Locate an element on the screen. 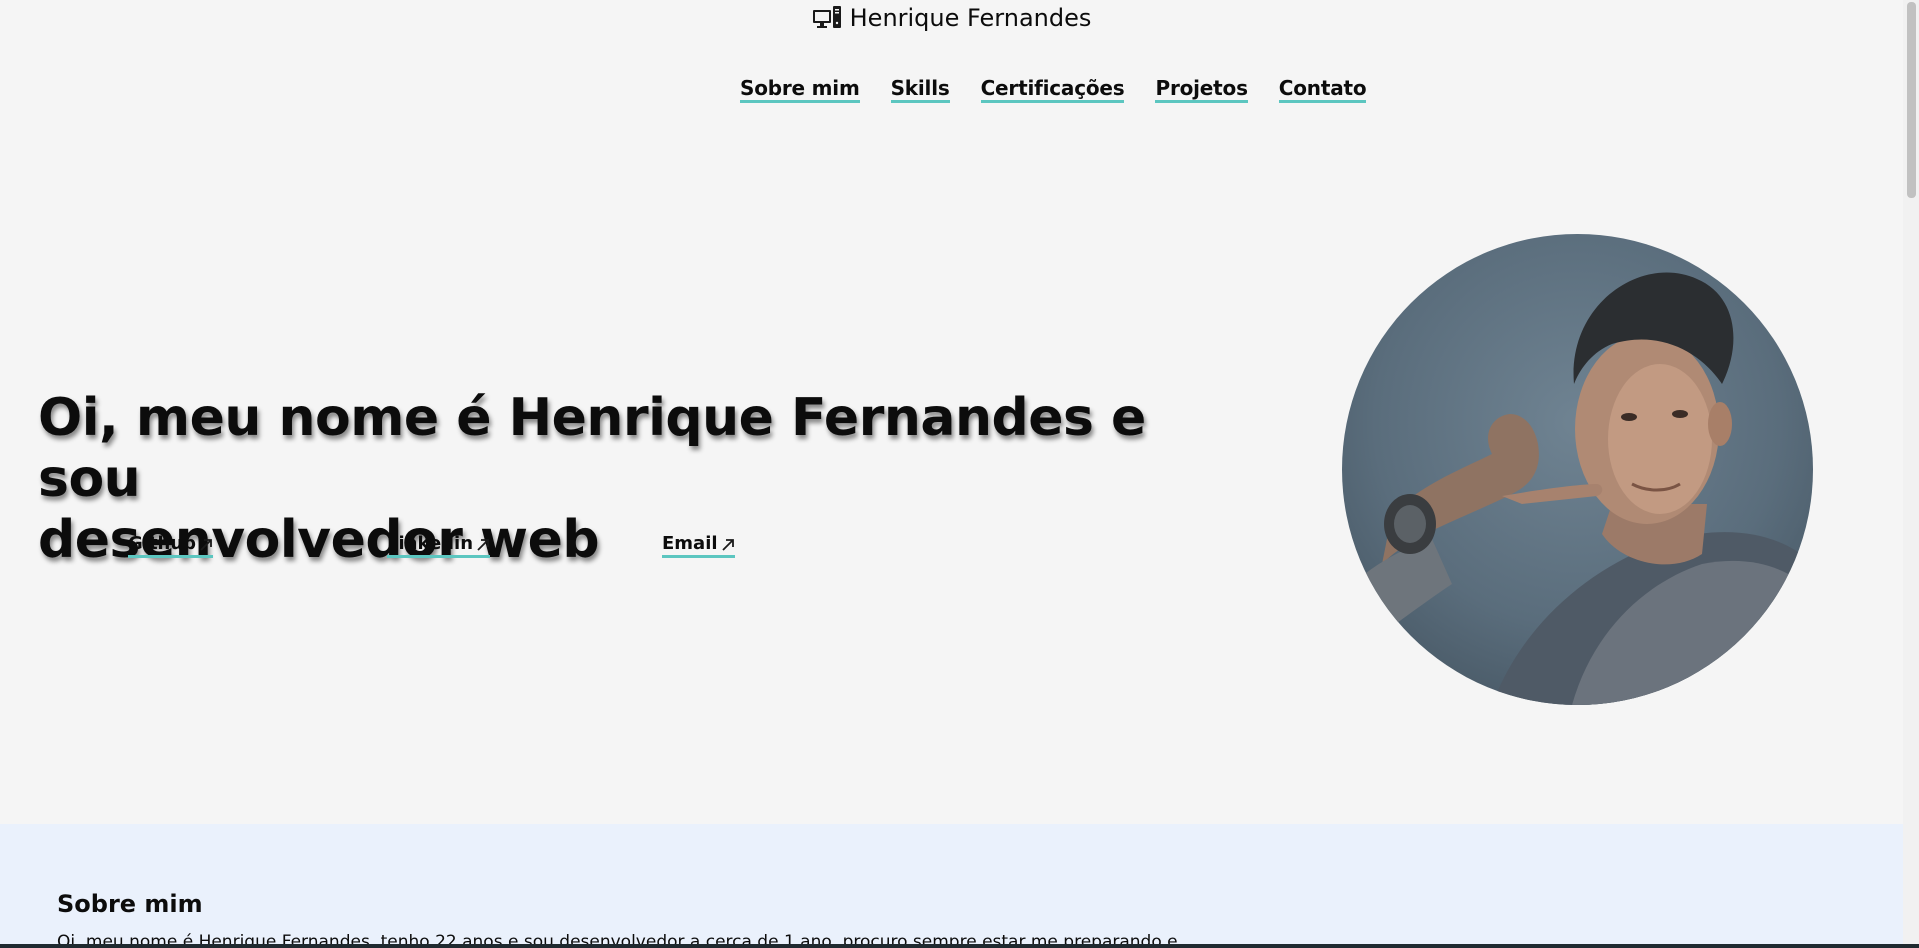 The width and height of the screenshot is (1919, 948). linkedin-link: Linkedin is located at coordinates (439, 545).